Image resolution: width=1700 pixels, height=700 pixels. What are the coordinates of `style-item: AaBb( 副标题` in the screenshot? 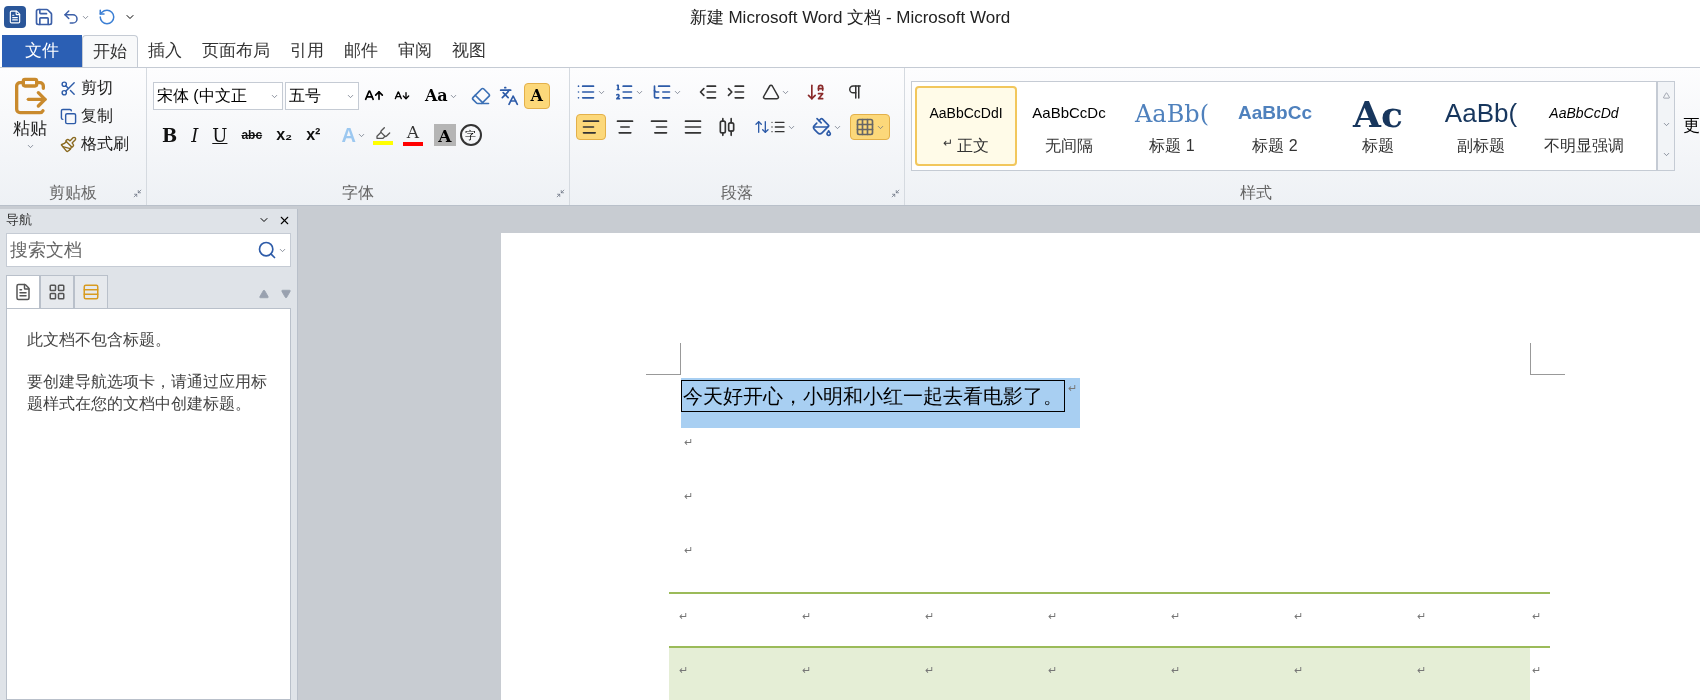 It's located at (1481, 125).